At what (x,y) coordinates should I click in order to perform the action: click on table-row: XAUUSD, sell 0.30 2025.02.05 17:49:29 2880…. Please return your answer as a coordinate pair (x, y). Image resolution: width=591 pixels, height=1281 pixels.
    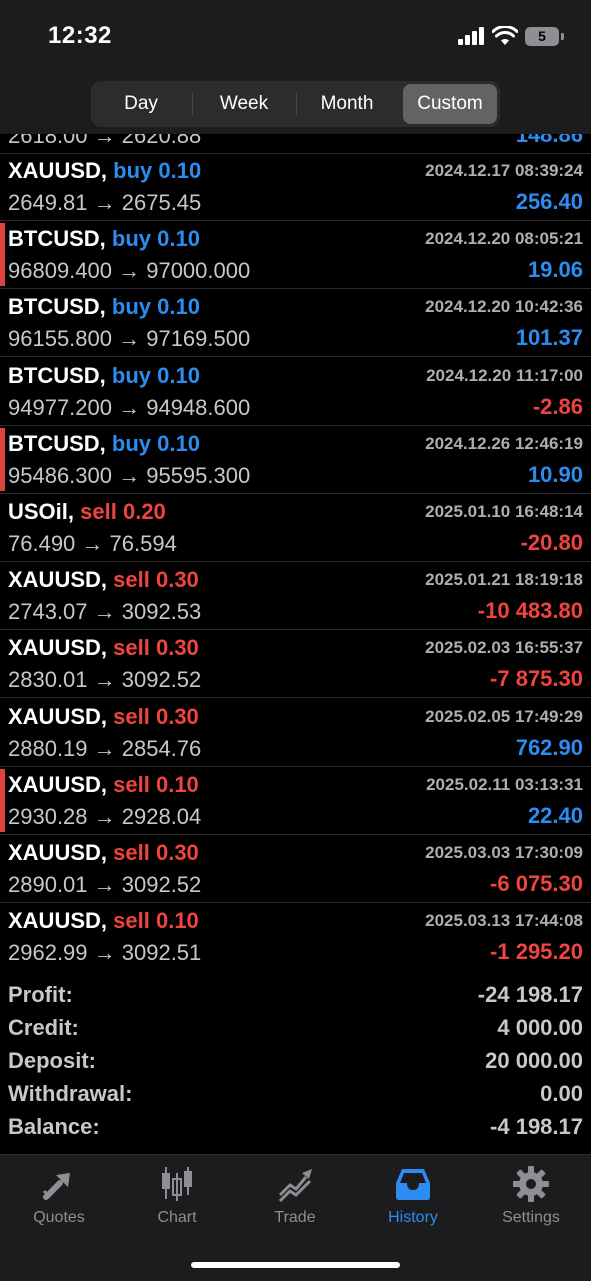
    Looking at the image, I should click on (295, 733).